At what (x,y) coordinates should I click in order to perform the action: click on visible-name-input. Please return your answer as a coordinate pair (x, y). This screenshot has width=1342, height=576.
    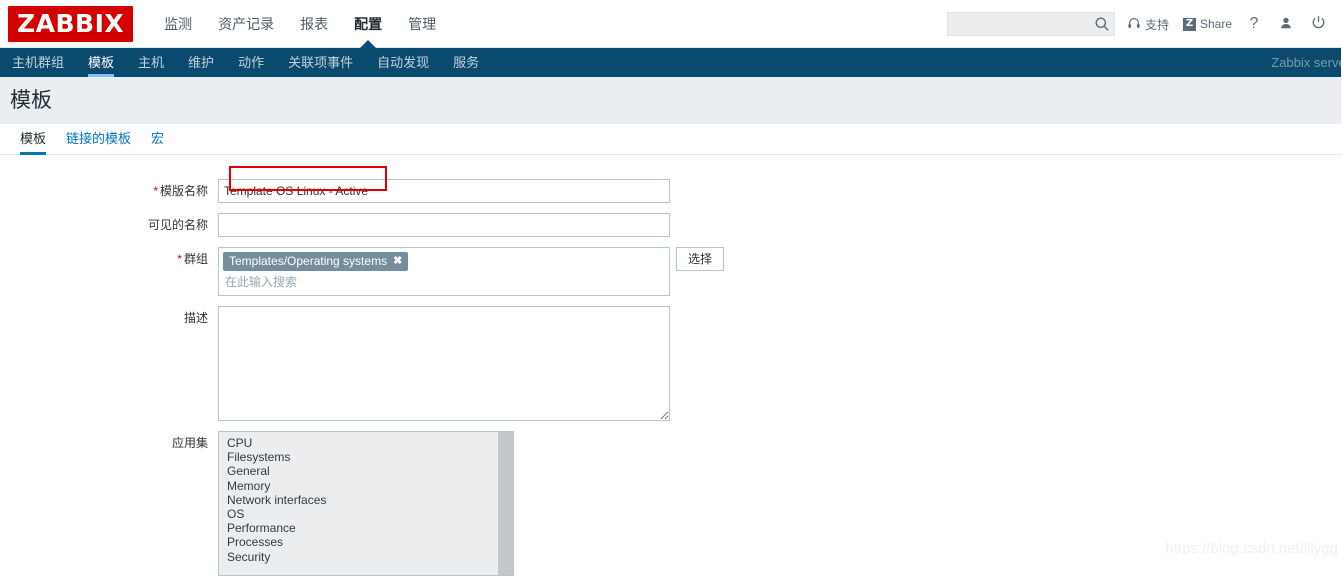
    Looking at the image, I should click on (444, 225).